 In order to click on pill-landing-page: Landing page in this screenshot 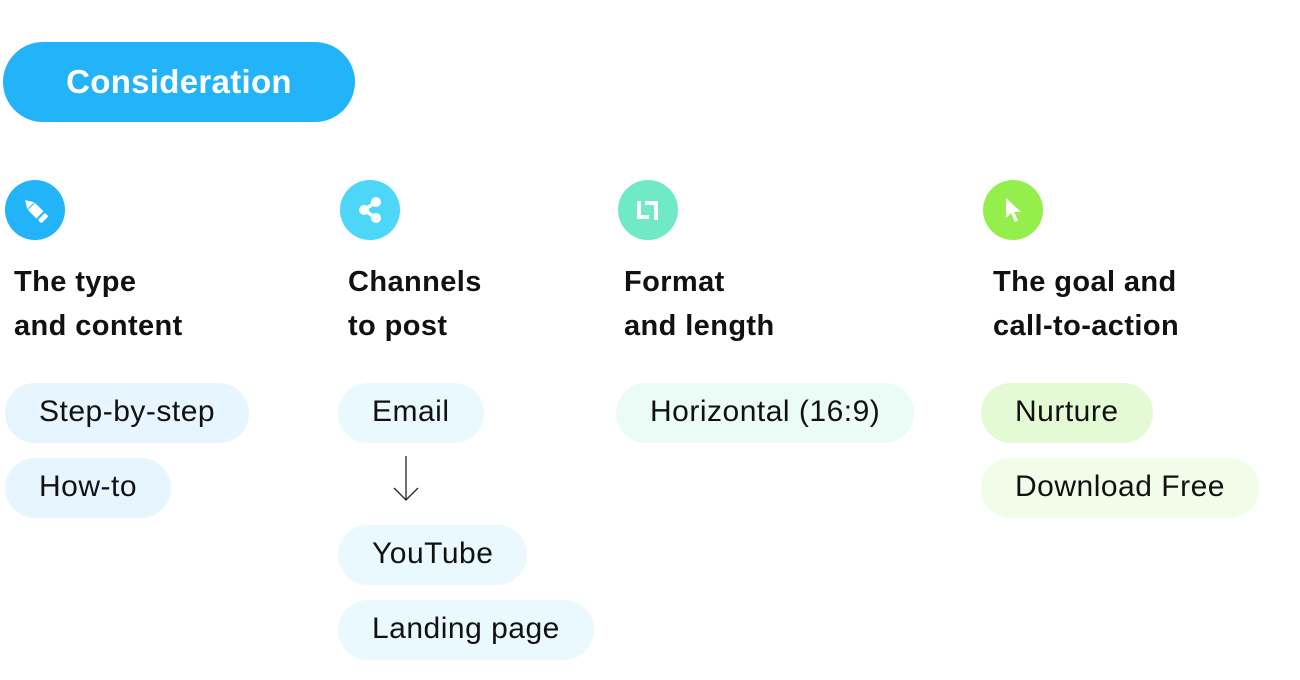, I will do `click(466, 630)`.